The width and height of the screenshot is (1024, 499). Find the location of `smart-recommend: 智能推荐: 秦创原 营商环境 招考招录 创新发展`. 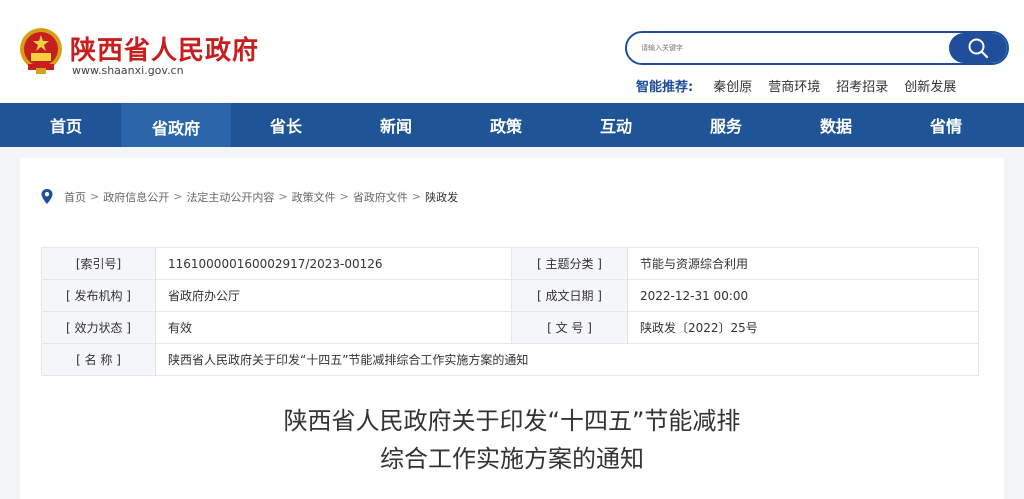

smart-recommend: 智能推荐: 秦创原 营商环境 招考招录 创新发展 is located at coordinates (804, 85).